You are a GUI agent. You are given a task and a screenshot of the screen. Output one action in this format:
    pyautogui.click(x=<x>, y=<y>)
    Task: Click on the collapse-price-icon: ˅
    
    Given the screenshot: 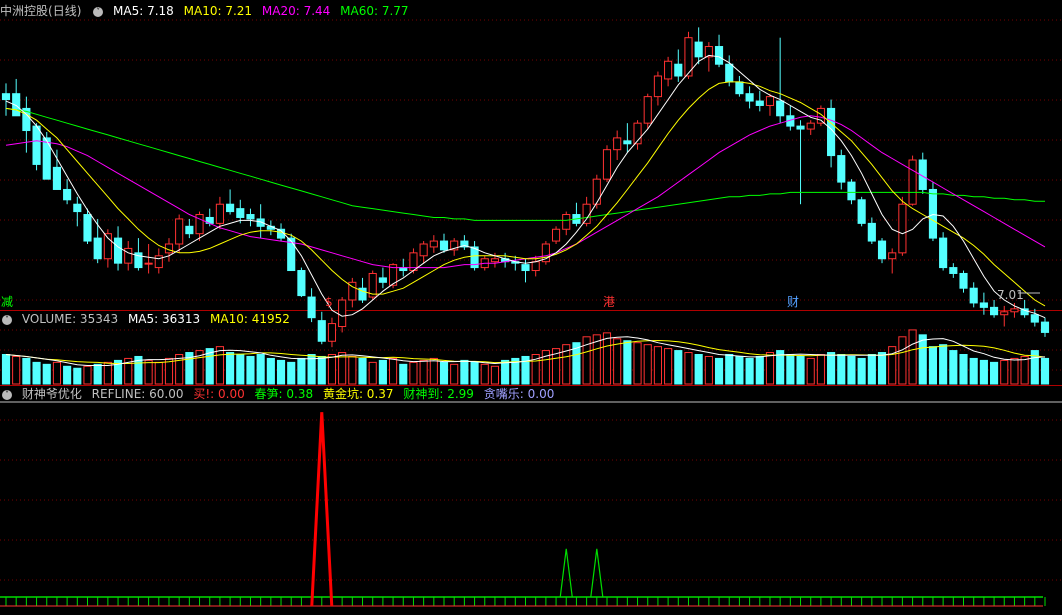 What is the action you would take?
    pyautogui.click(x=98, y=11)
    